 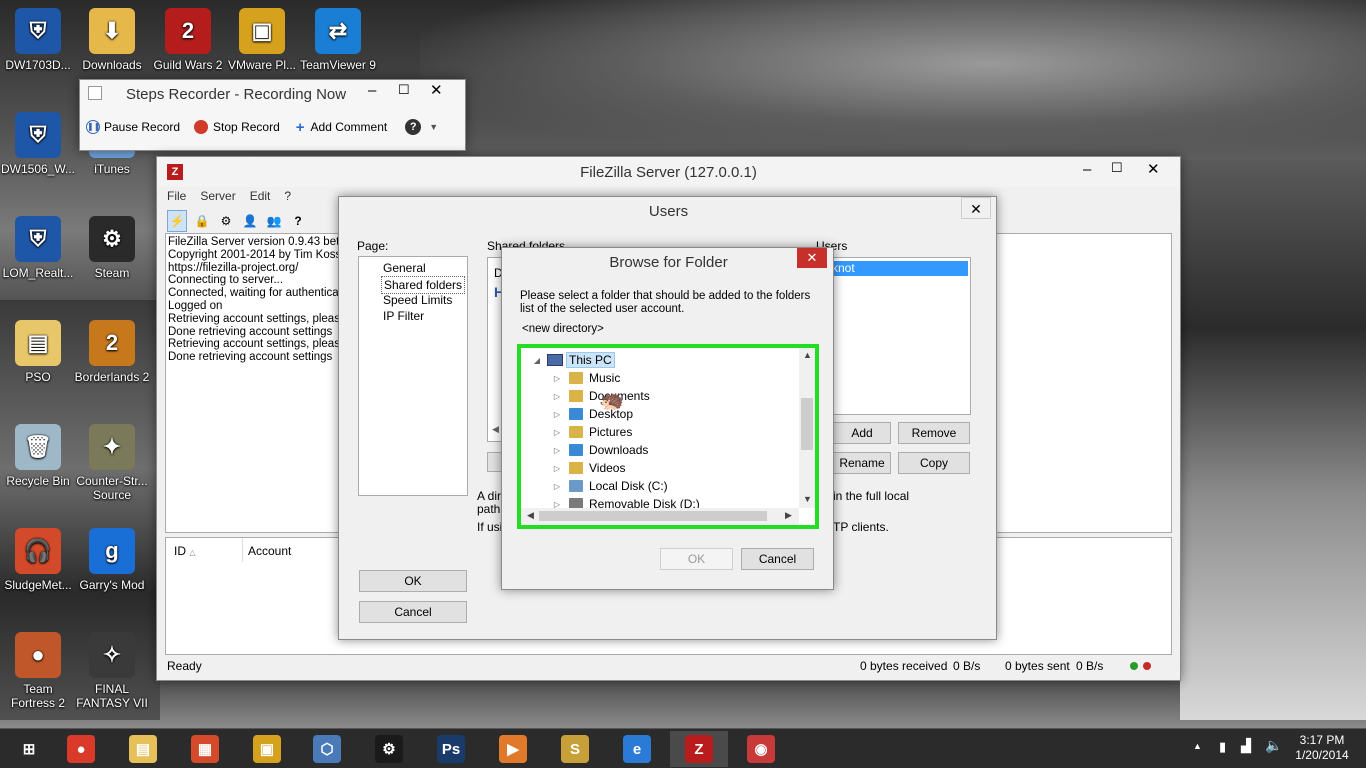 What do you see at coordinates (29, 749) in the screenshot?
I see `taskbar-start-button: ⊞` at bounding box center [29, 749].